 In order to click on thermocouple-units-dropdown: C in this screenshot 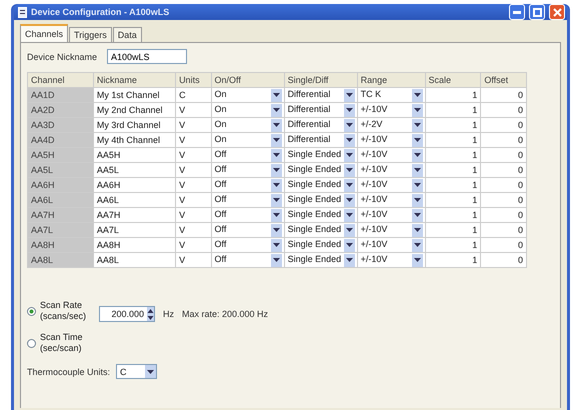, I will do `click(137, 371)`.